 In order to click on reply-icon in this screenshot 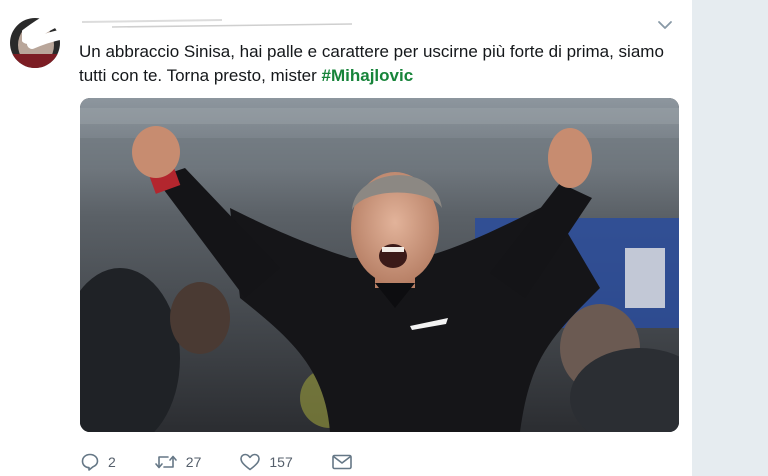, I will do `click(90, 462)`.